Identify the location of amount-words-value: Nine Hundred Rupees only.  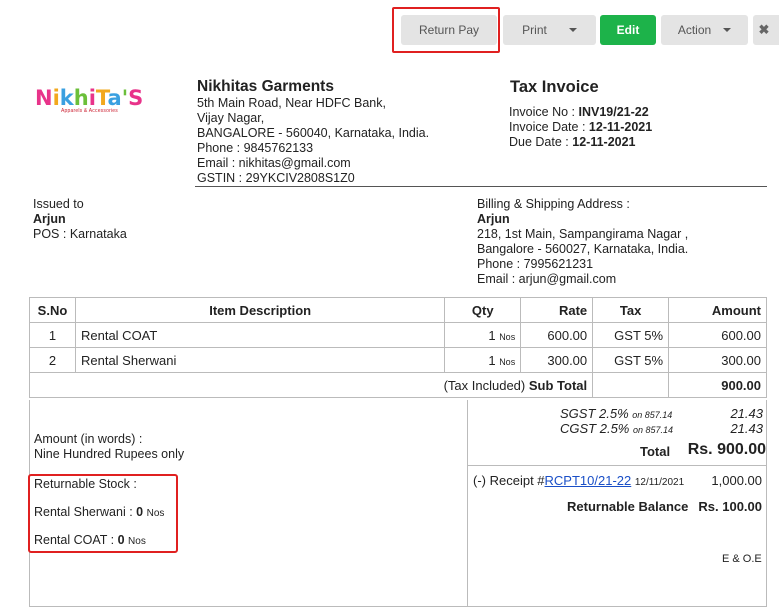
(109, 454).